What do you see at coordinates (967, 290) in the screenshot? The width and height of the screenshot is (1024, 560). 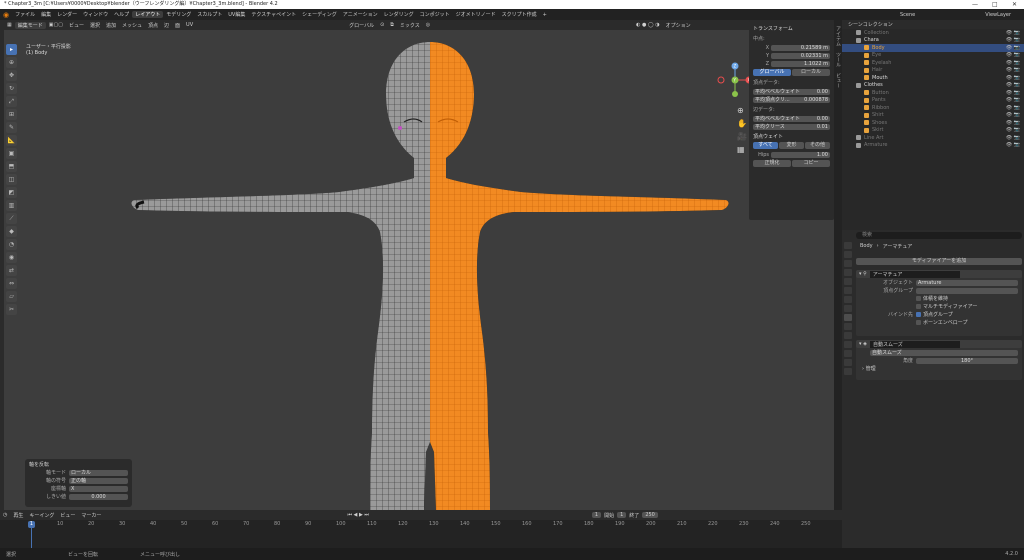 I see `vertex-group-field` at bounding box center [967, 290].